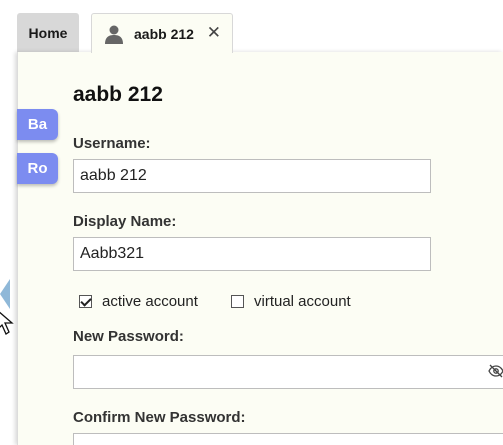 This screenshot has width=503, height=445. I want to click on close-icon: ✕, so click(214, 32).